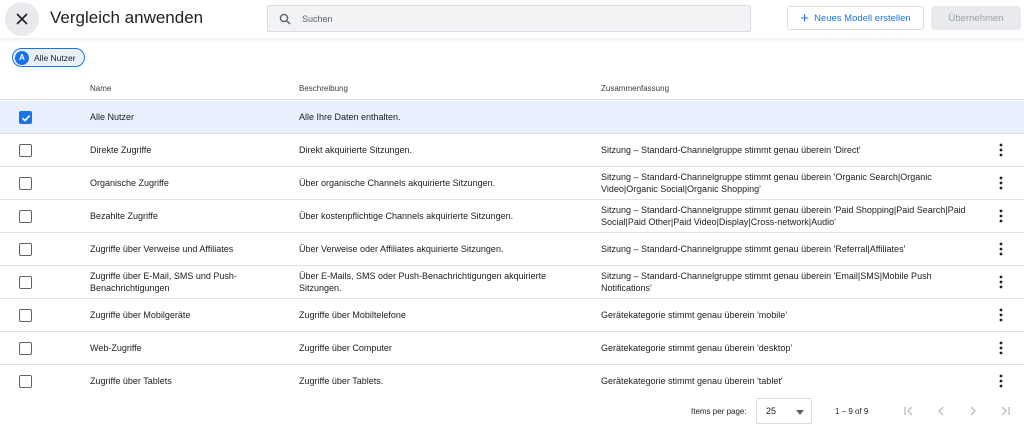 The image size is (1024, 433). I want to click on last-page-icon, so click(1005, 411).